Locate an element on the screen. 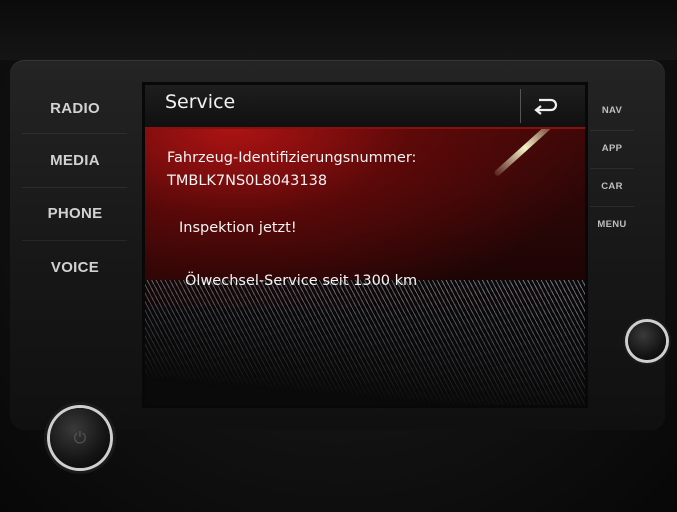  page-title: Service is located at coordinates (200, 102).